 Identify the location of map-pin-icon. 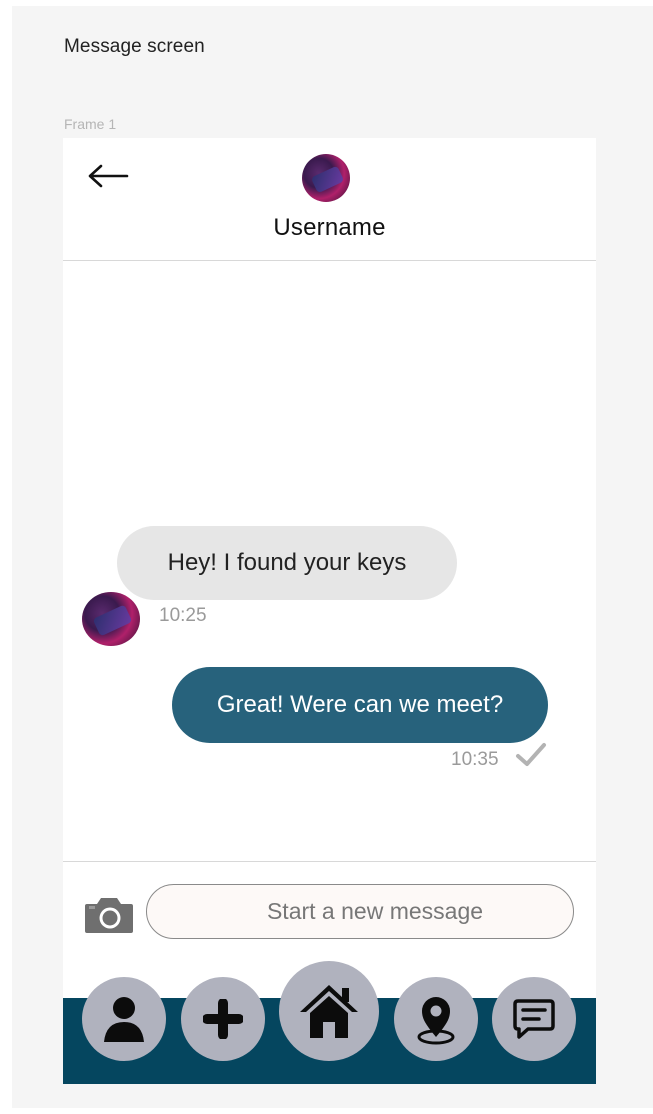
(436, 1021).